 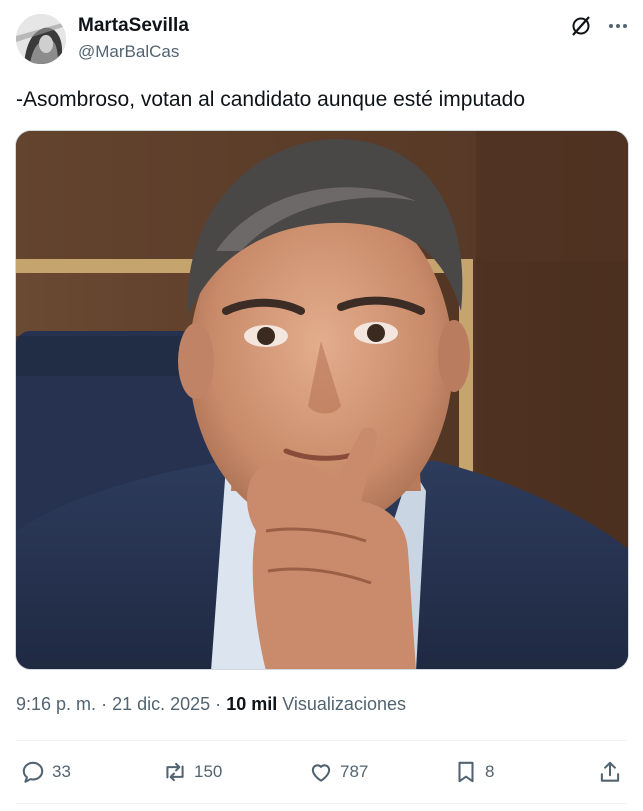 I want to click on more-icon, so click(x=618, y=26).